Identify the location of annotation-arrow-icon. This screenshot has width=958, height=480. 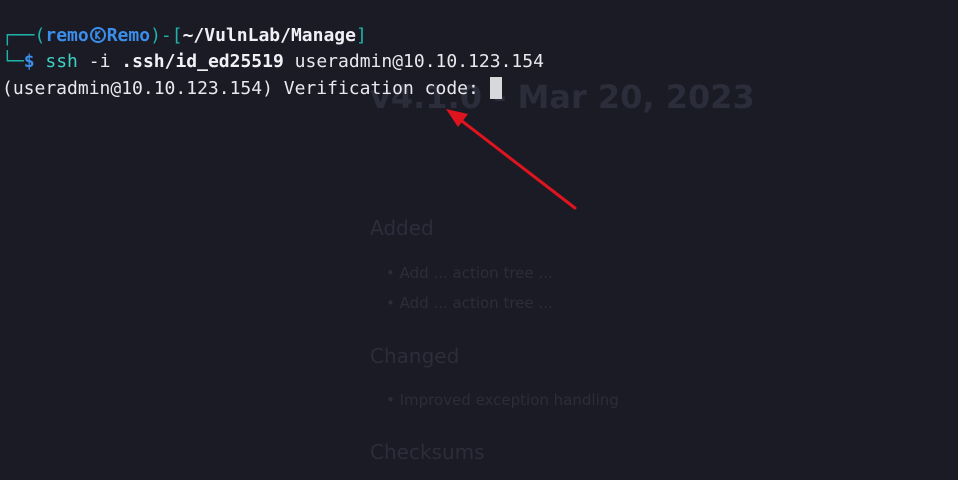
(511, 159).